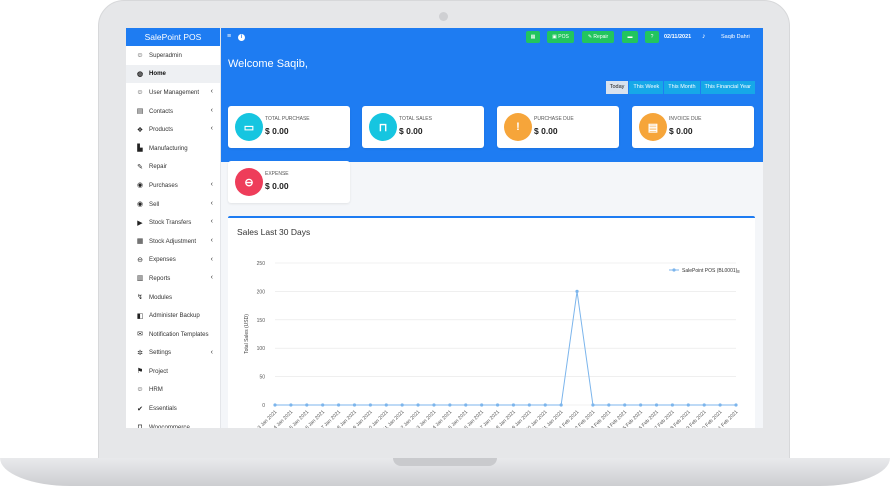  What do you see at coordinates (140, 223) in the screenshot?
I see `truck-icon: ▶` at bounding box center [140, 223].